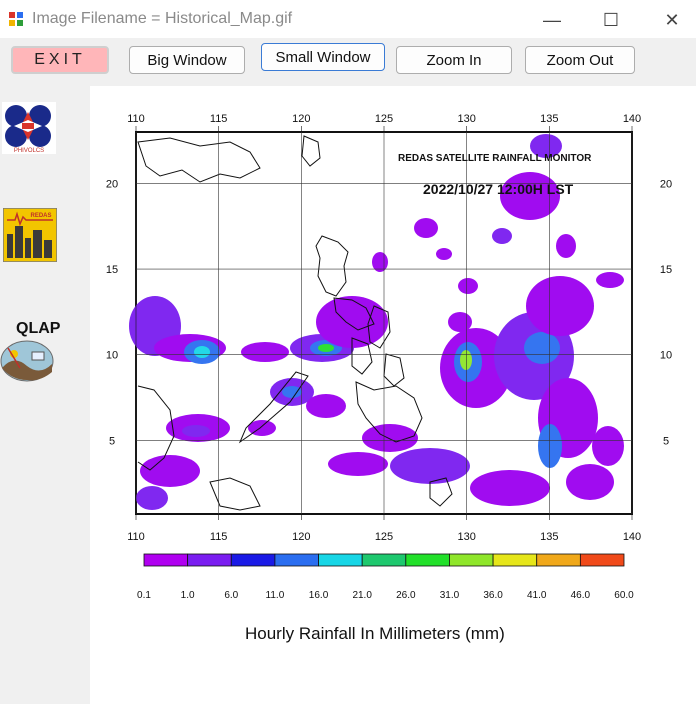 This screenshot has width=696, height=704. I want to click on svg-text: REDAS, so click(40, 216).